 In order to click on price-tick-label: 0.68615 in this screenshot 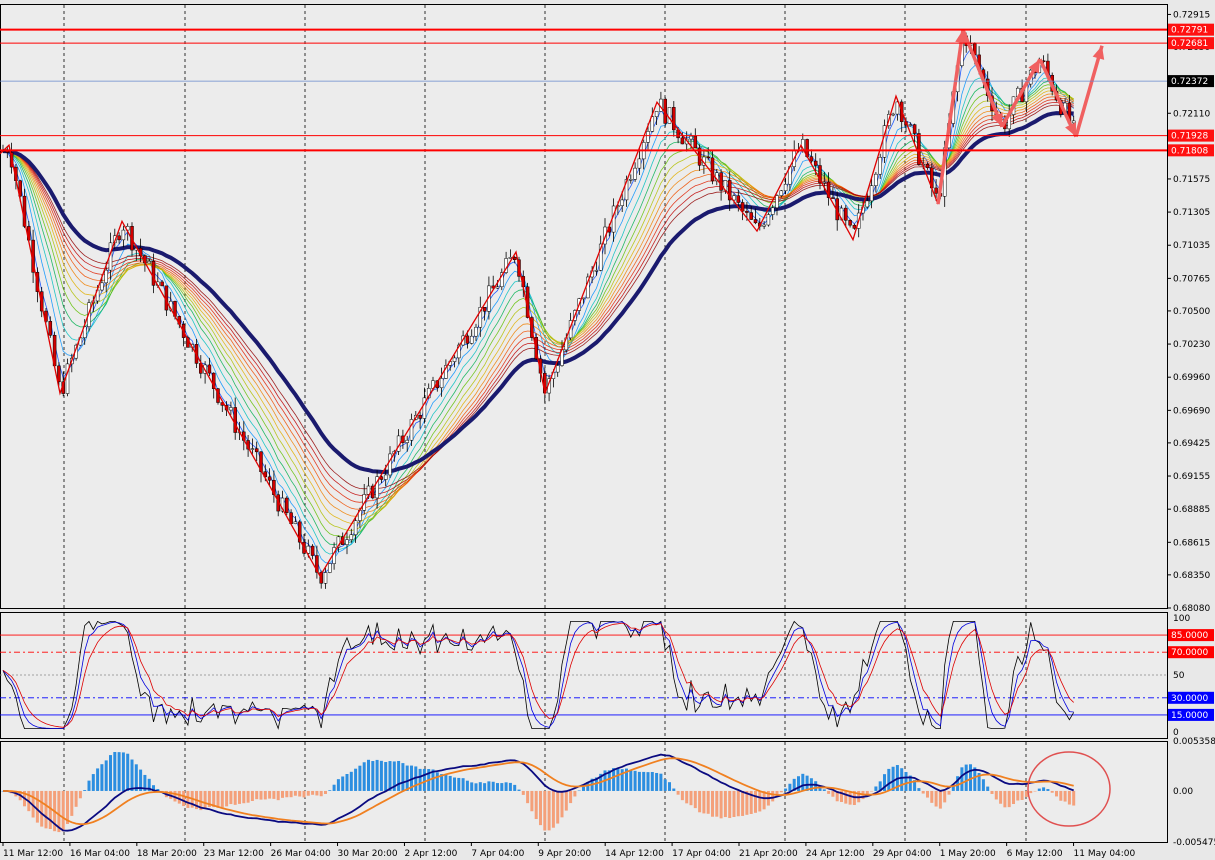, I will do `click(1191, 543)`.